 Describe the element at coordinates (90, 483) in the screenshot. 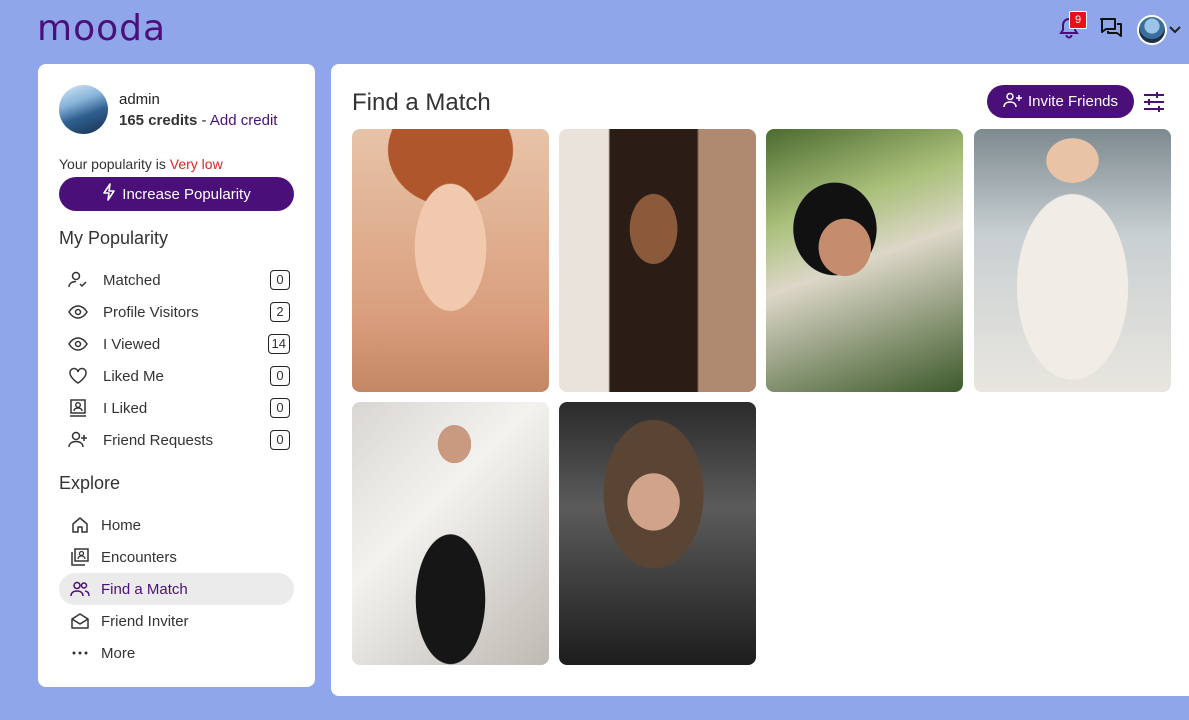

I see `explore-title: Explore` at that location.